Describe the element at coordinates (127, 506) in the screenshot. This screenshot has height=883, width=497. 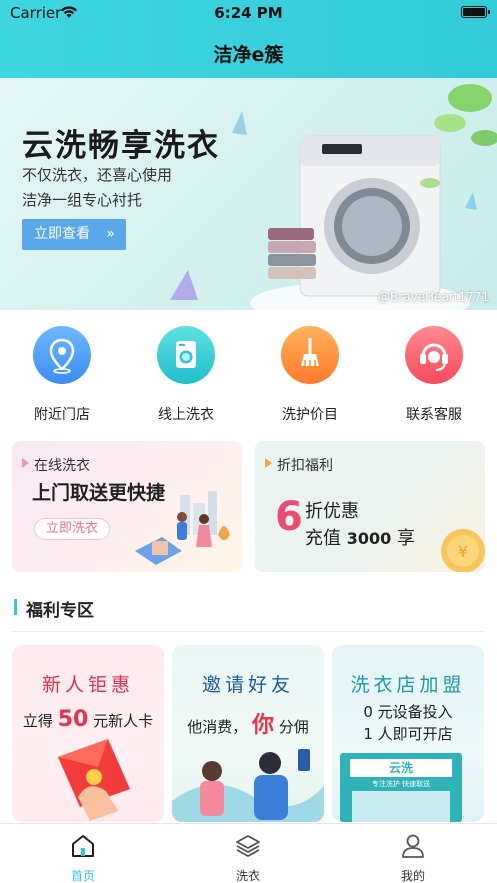
I see `promo-online-wash: 在线洗衣 上门取送更快捷 立即洗衣` at that location.